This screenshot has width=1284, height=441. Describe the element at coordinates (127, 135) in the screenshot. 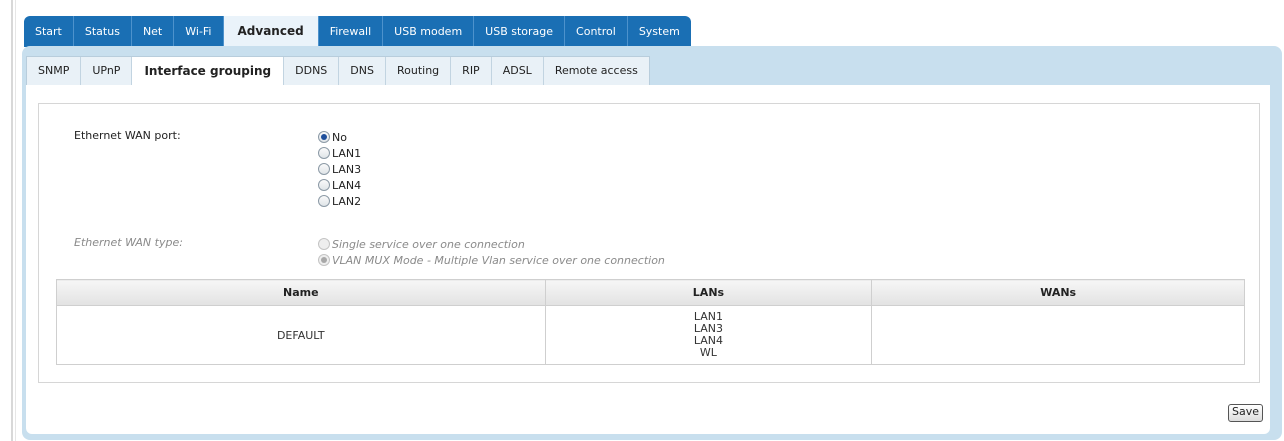

I see `ethernet-wan-port-label: Ethernet WAN port:` at that location.